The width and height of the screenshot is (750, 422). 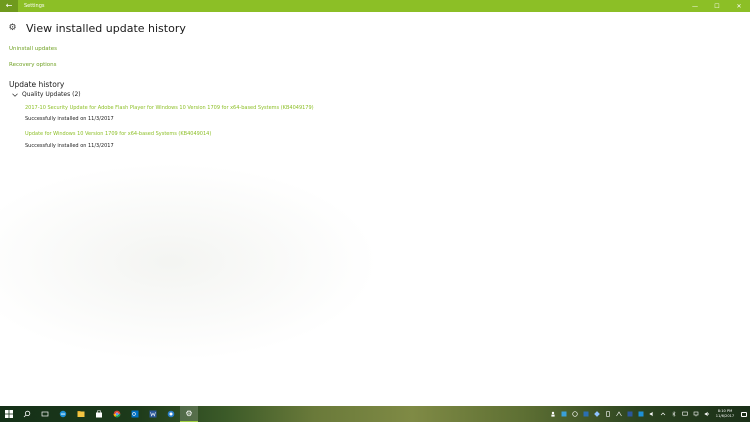 What do you see at coordinates (33, 65) in the screenshot?
I see `recovery-options-link: Recovery options` at bounding box center [33, 65].